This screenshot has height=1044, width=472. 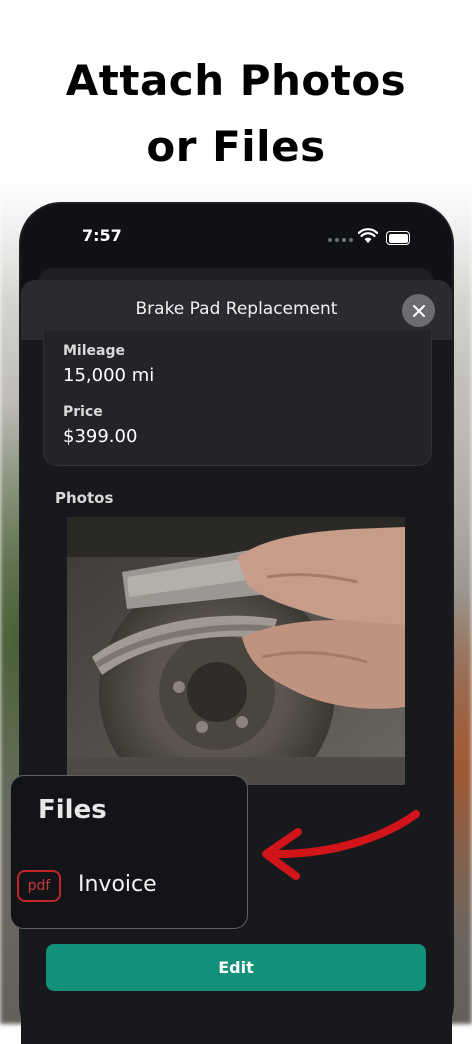 What do you see at coordinates (236, 114) in the screenshot?
I see `promo-headline: Attach Photos or Files` at bounding box center [236, 114].